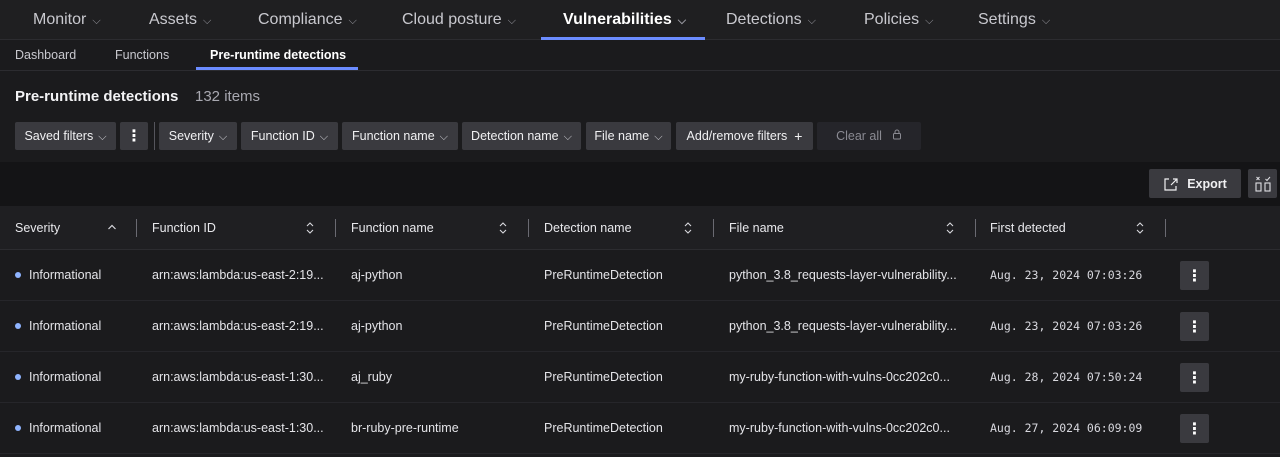 Image resolution: width=1280 pixels, height=457 pixels. Describe the element at coordinates (37, 228) in the screenshot. I see `header-severity: Severity` at that location.